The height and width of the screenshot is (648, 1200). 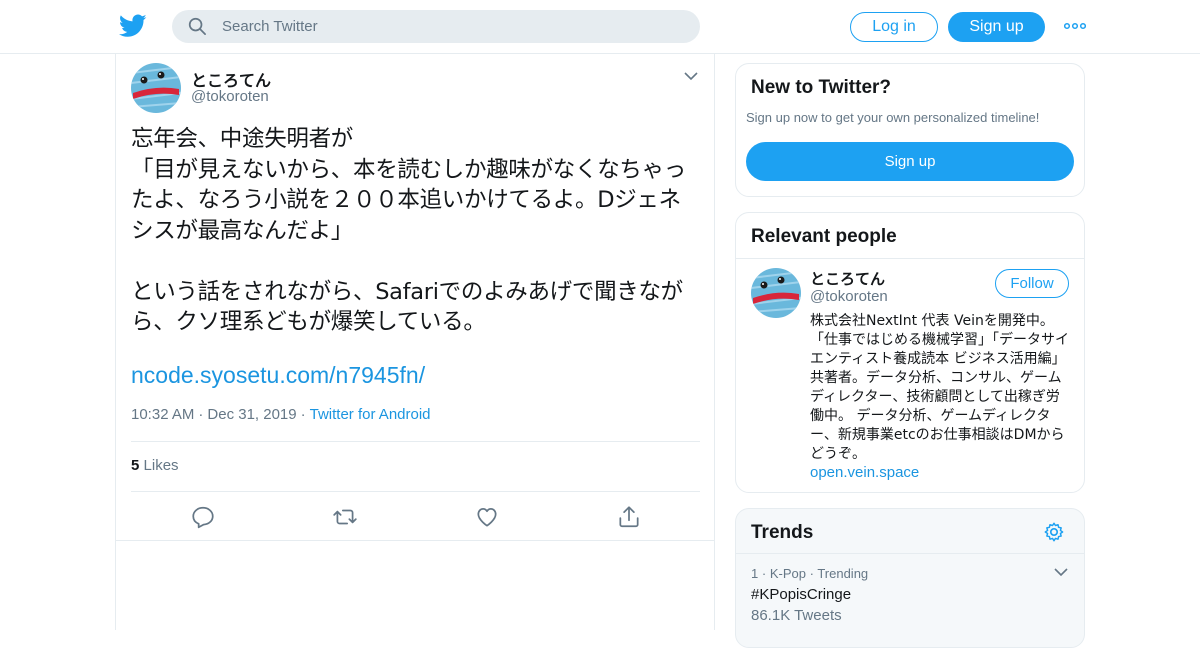 I want to click on twitter-bird-icon, so click(x=133, y=26).